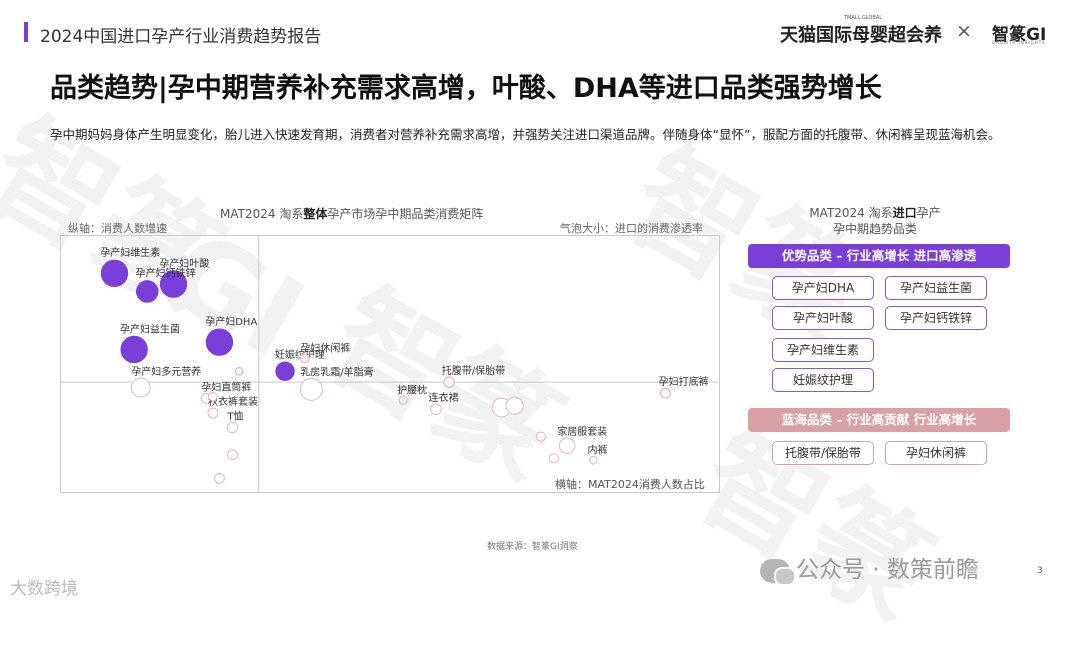  I want to click on bubble-label: 孕产妇维生素, so click(130, 252).